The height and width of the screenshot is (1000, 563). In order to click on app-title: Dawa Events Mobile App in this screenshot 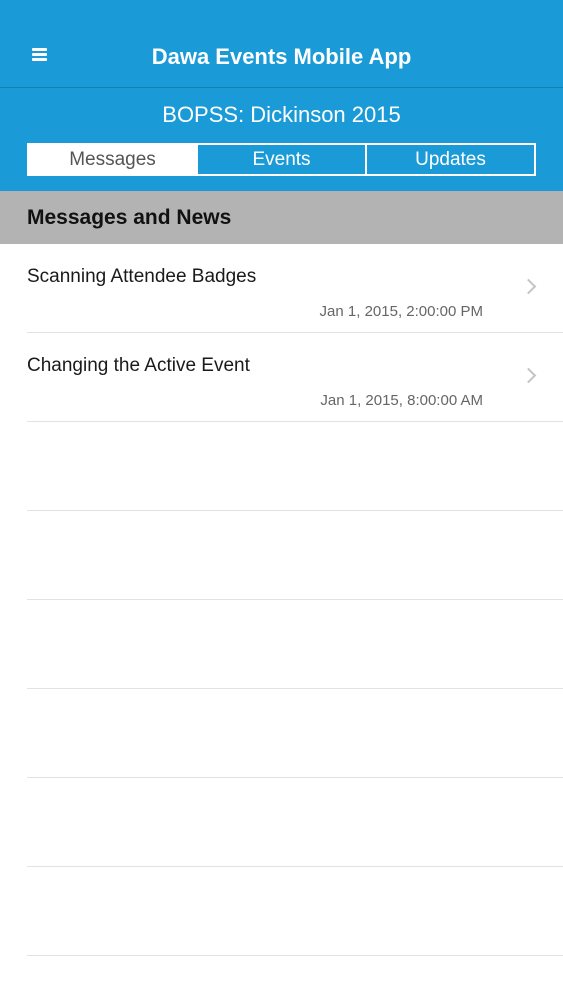, I will do `click(281, 56)`.